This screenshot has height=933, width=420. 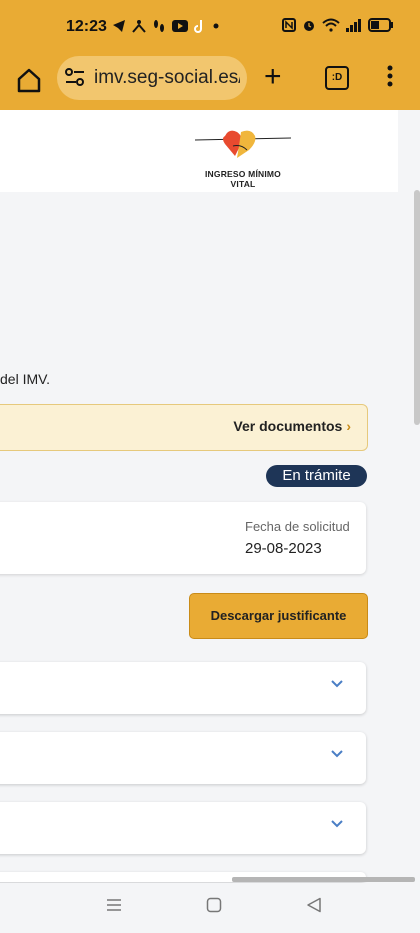 What do you see at coordinates (139, 26) in the screenshot?
I see `people-icon` at bounding box center [139, 26].